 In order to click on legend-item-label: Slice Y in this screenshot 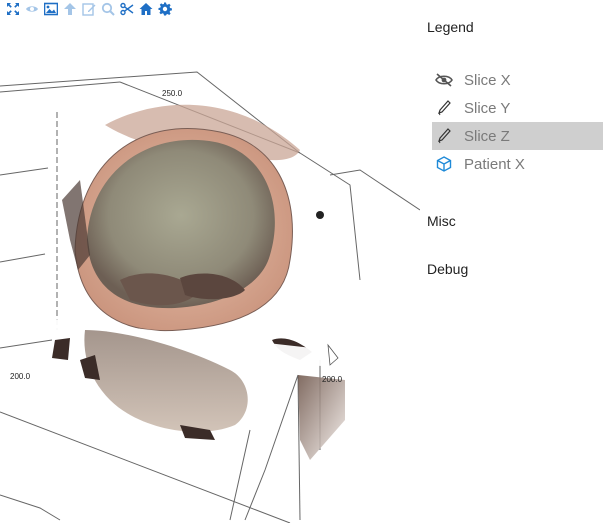, I will do `click(487, 108)`.